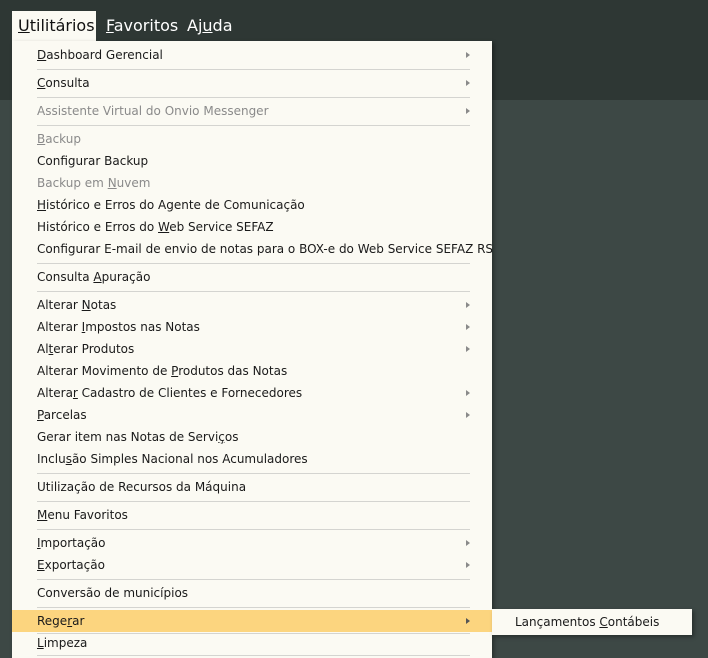 The height and width of the screenshot is (658, 708). I want to click on menu-item-historico-web-service: Histórico e Erros do Web Service SEFAZ, so click(252, 227).